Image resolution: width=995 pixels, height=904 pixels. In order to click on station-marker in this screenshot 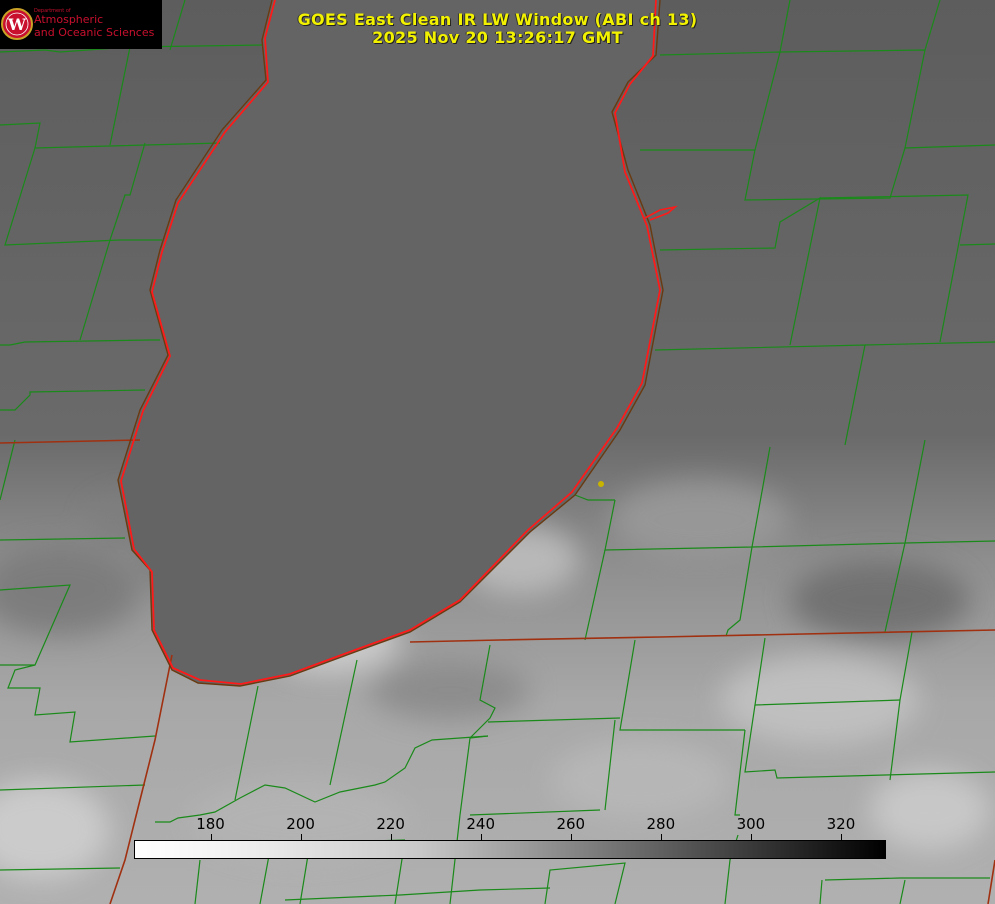, I will do `click(601, 484)`.